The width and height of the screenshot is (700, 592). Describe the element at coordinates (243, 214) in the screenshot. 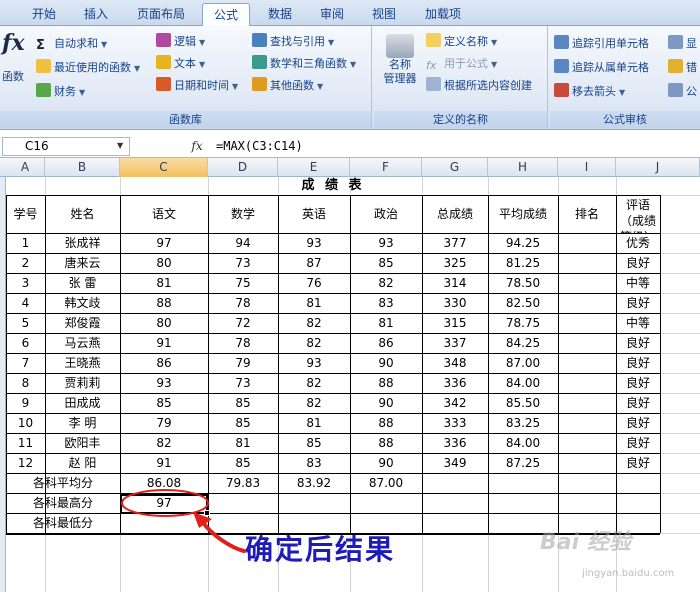

I see `header-cell: 数学` at that location.